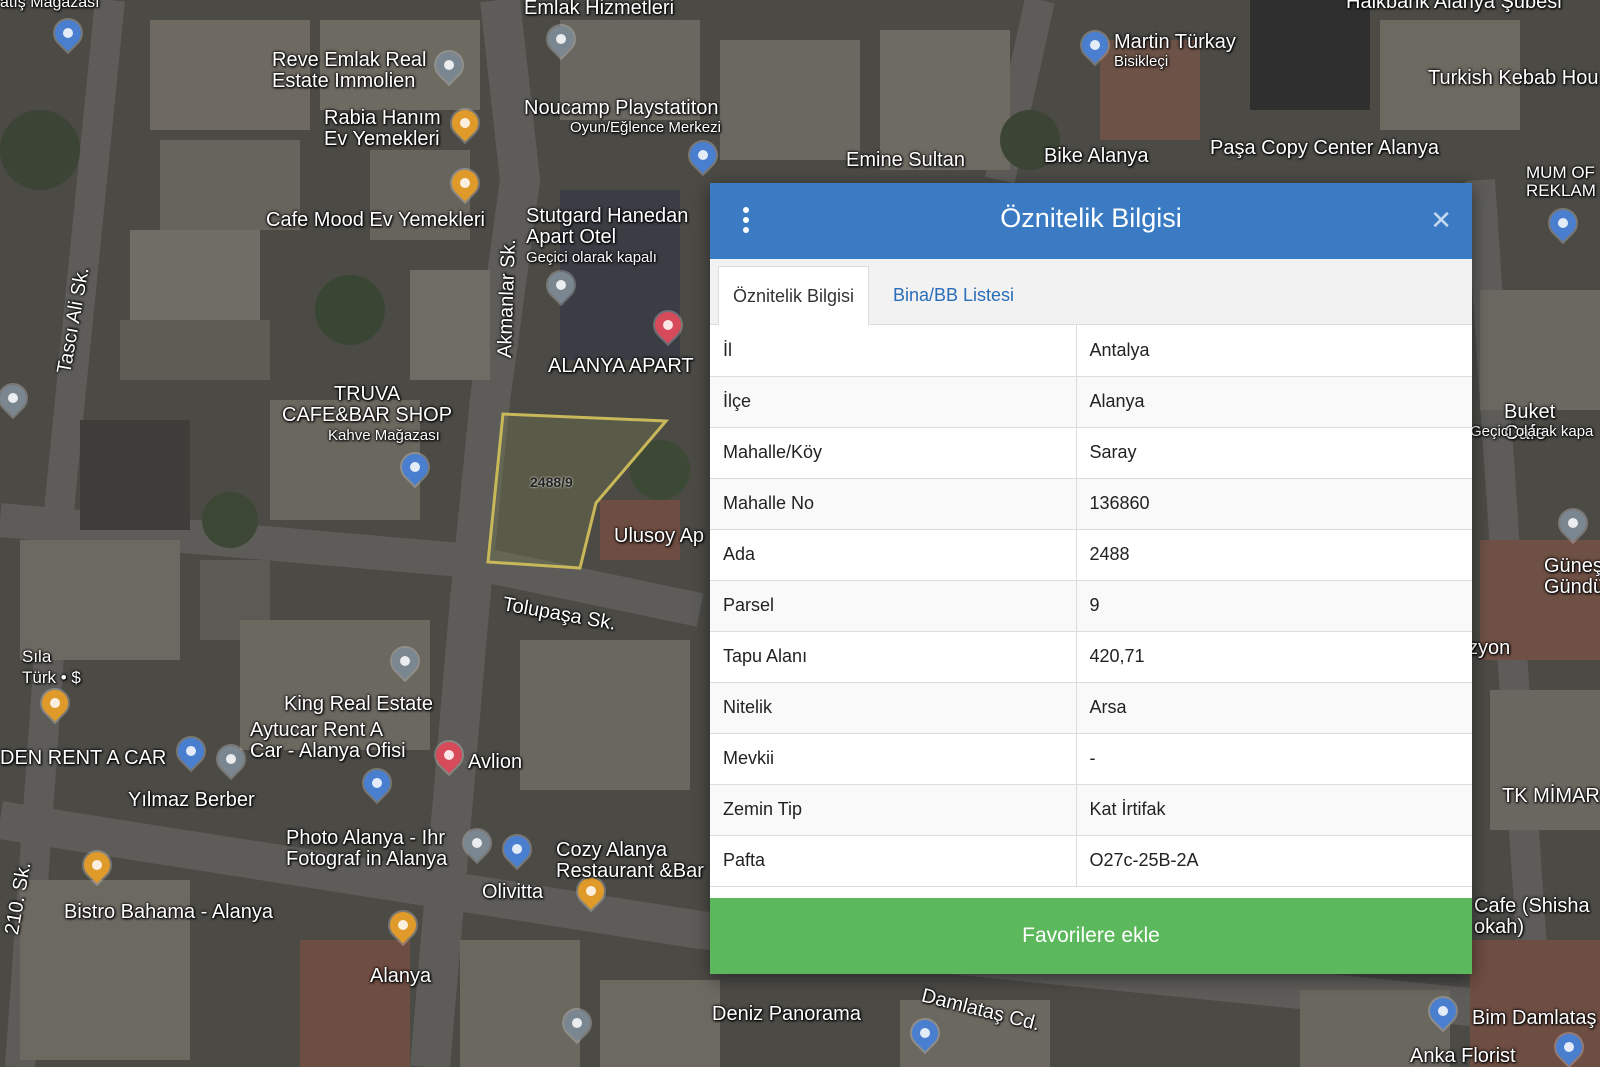 The height and width of the screenshot is (1067, 1600). I want to click on attr-key: Nitelik, so click(893, 708).